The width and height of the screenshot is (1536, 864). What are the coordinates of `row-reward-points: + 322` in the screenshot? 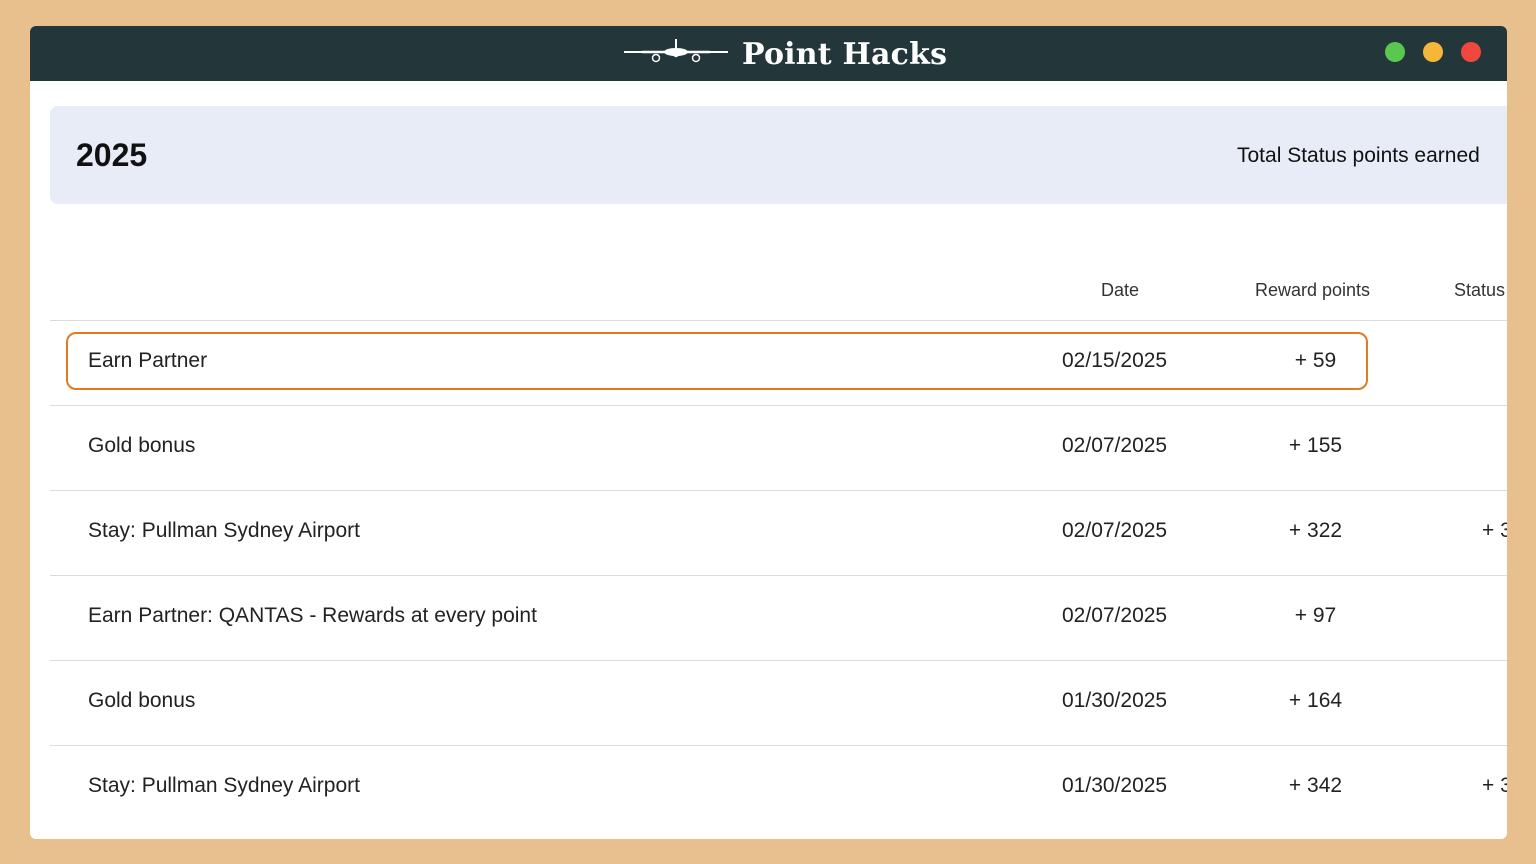 It's located at (1315, 530).